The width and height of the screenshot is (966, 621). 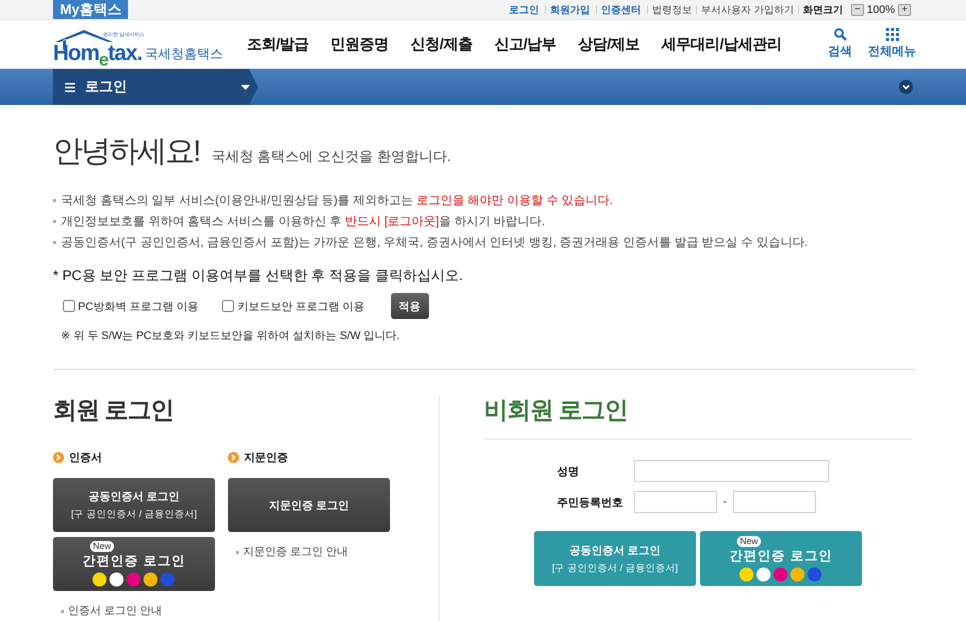 What do you see at coordinates (266, 458) in the screenshot?
I see `section-heading: 지문인증` at bounding box center [266, 458].